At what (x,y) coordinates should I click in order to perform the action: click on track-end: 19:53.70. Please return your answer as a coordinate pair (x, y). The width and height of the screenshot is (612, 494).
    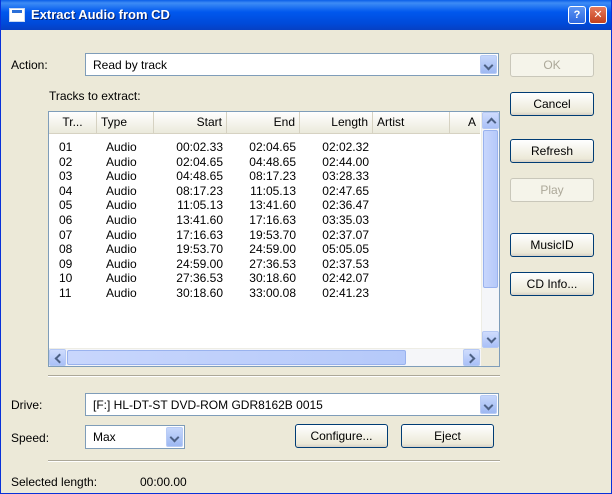
    Looking at the image, I should click on (272, 234).